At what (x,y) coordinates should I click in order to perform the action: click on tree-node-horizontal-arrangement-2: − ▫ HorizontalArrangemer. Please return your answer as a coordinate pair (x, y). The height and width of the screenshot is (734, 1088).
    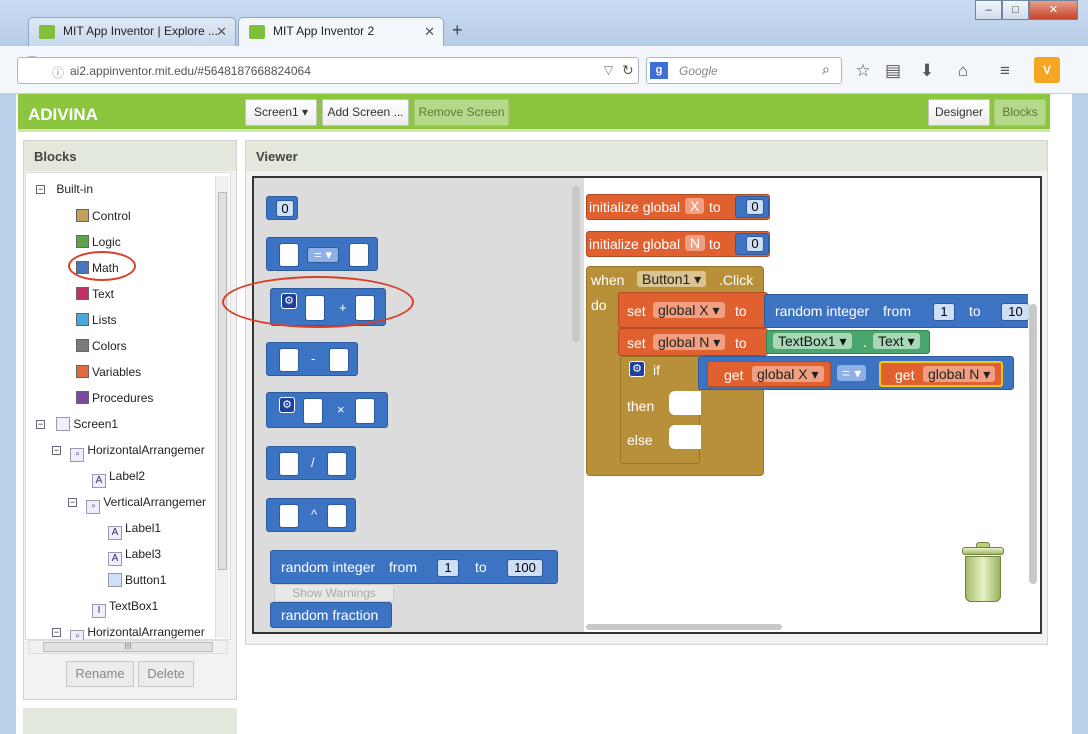
    Looking at the image, I should click on (128, 633).